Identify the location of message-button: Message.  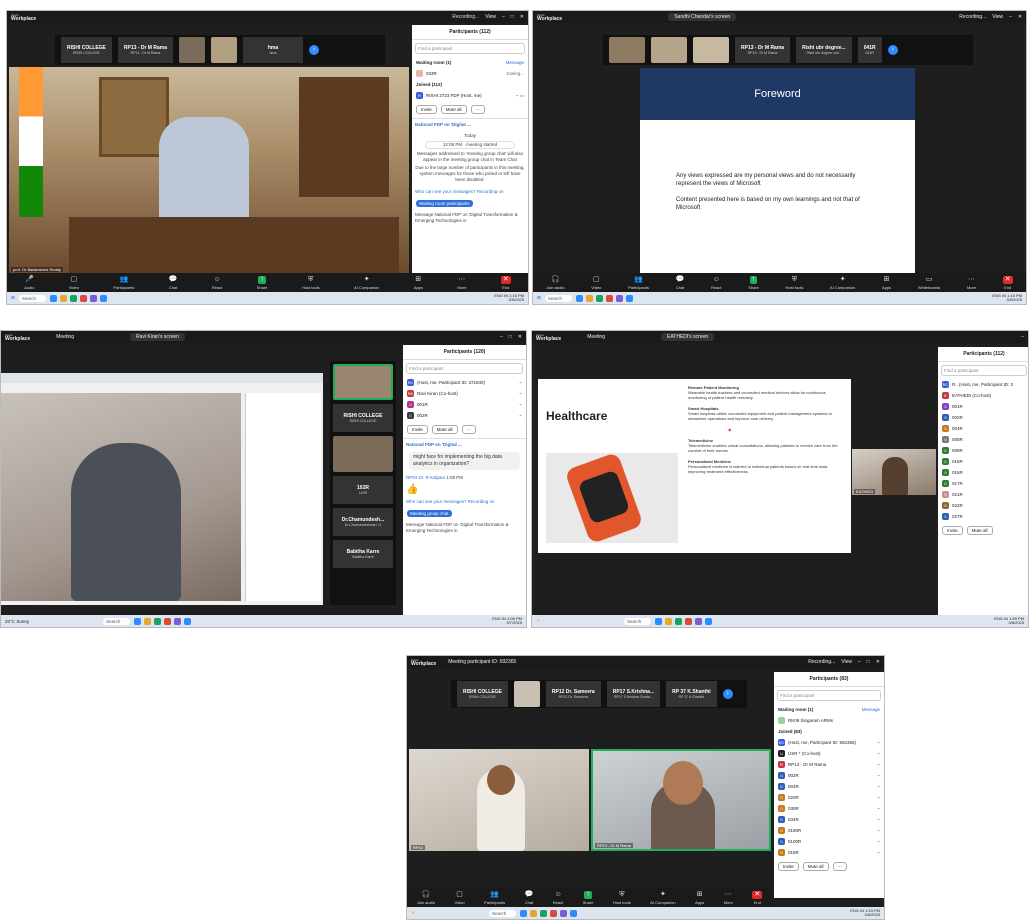
(871, 709).